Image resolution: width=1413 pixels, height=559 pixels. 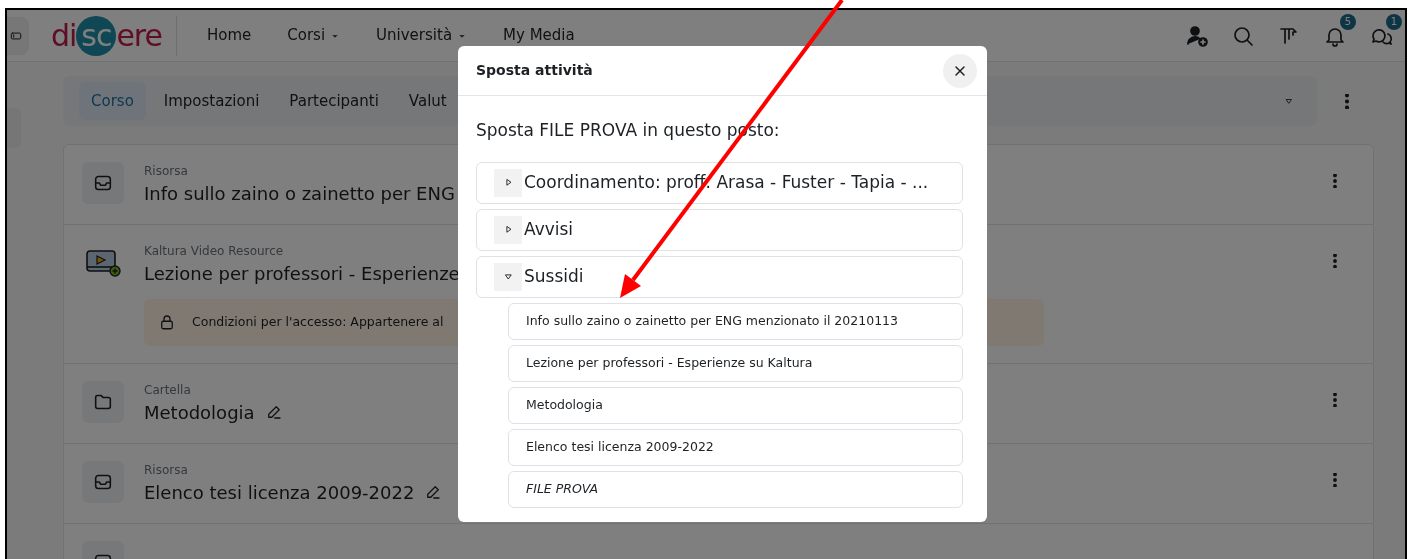 What do you see at coordinates (214, 251) in the screenshot?
I see `activity-type: Kaltura Video Resource` at bounding box center [214, 251].